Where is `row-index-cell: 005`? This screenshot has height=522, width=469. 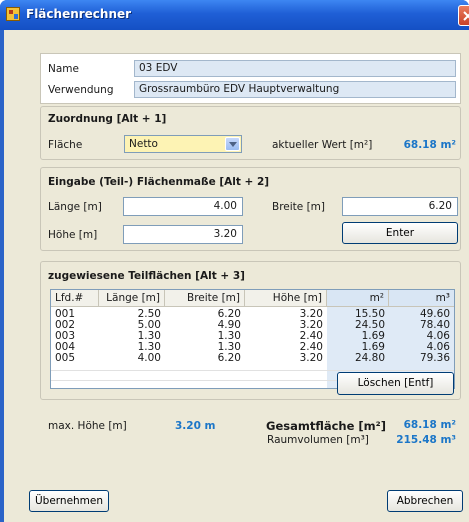
row-index-cell: 005 is located at coordinates (65, 358).